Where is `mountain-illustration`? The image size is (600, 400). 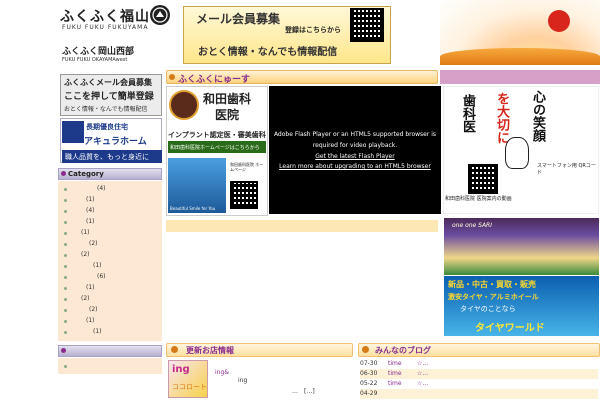
mountain-illustration is located at coordinates (520, 56).